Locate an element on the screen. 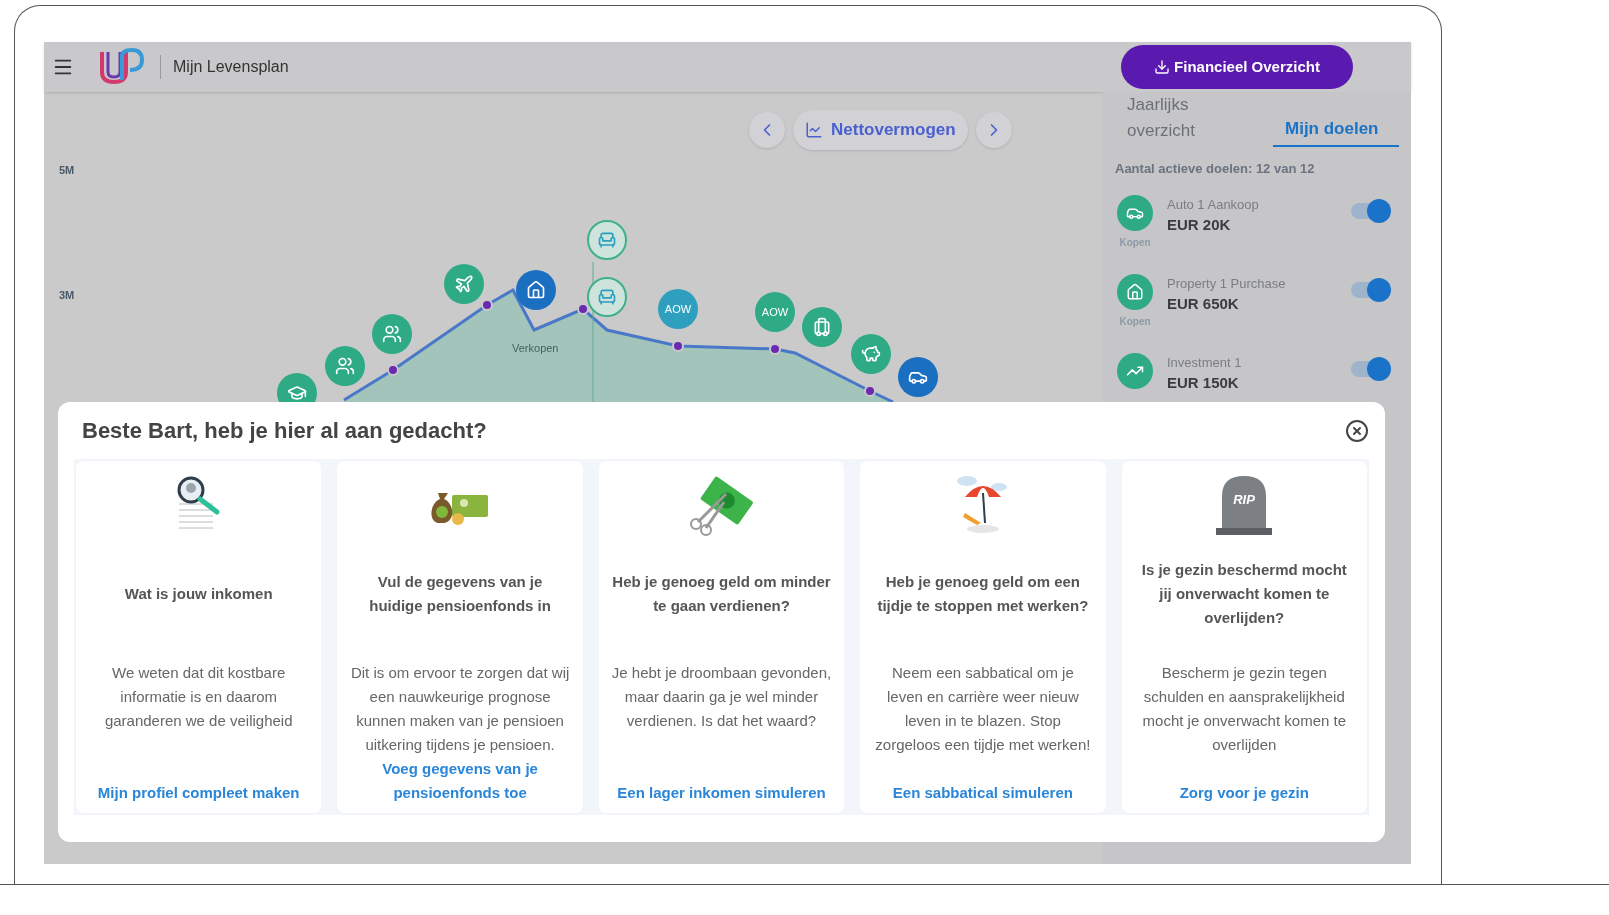 This screenshot has height=915, width=1609. logo-icon is located at coordinates (121, 67).